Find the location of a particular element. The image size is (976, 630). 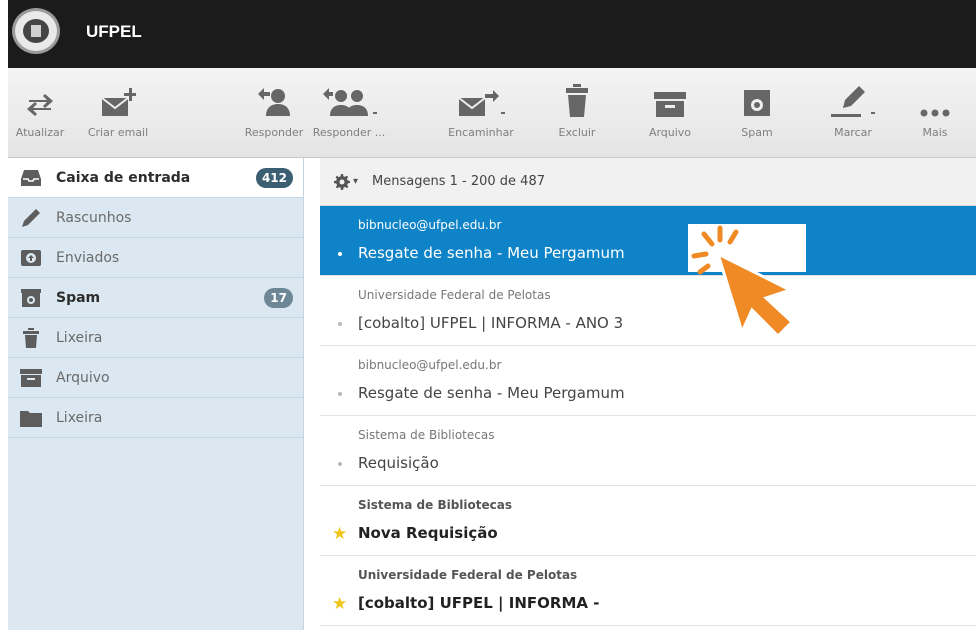

refresh-button: Atualizar is located at coordinates (40, 105).